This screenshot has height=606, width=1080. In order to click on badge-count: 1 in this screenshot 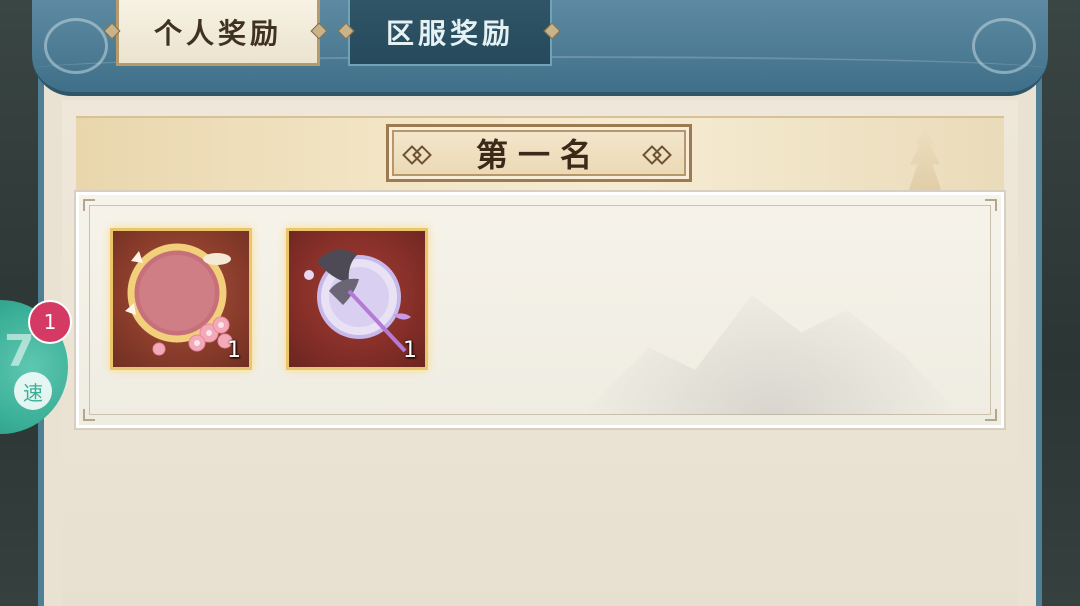, I will do `click(50, 322)`.